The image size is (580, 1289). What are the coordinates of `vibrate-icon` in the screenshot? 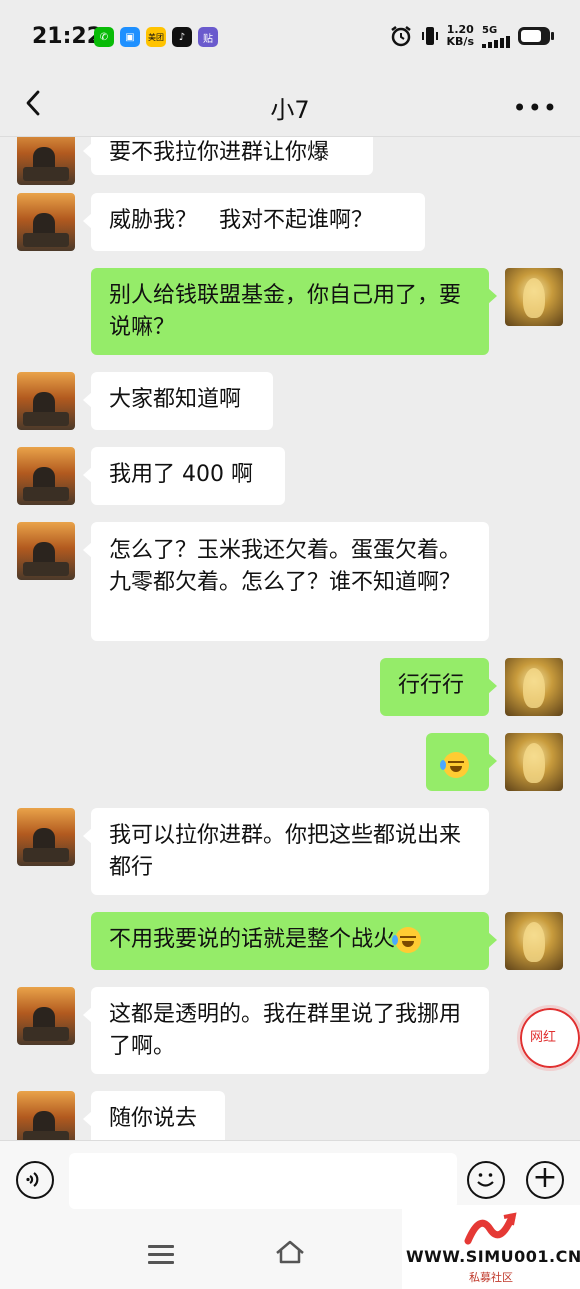 It's located at (429, 36).